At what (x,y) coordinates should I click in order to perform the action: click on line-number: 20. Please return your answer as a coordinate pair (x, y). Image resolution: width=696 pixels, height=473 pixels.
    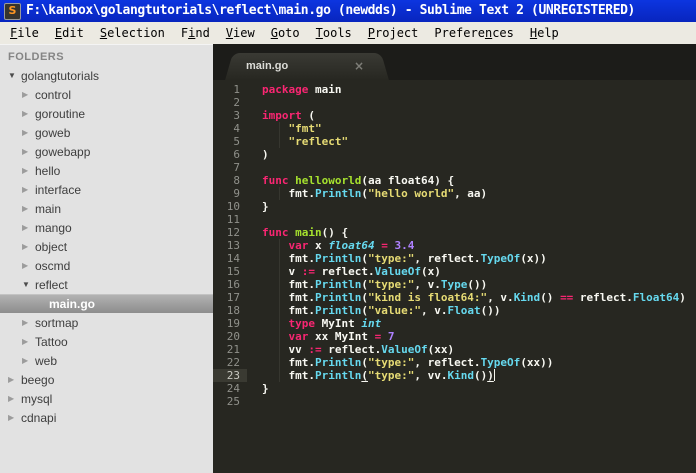
    Looking at the image, I should click on (233, 336).